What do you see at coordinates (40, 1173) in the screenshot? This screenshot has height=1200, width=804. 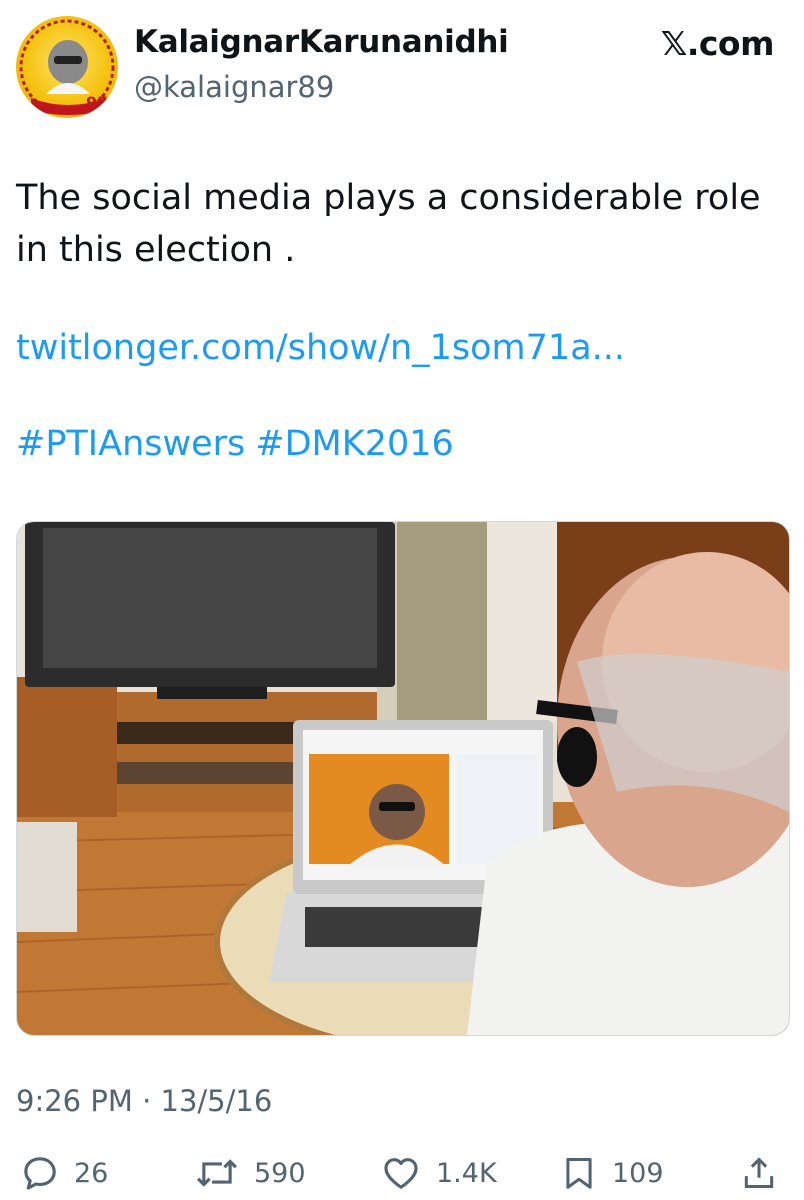 I see `reply-icon` at bounding box center [40, 1173].